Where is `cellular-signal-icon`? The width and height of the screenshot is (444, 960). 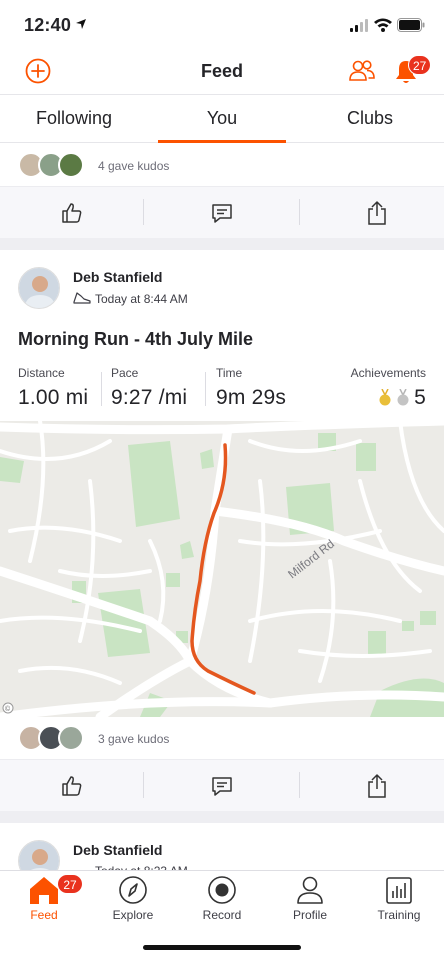
cellular-signal-icon is located at coordinates (359, 25).